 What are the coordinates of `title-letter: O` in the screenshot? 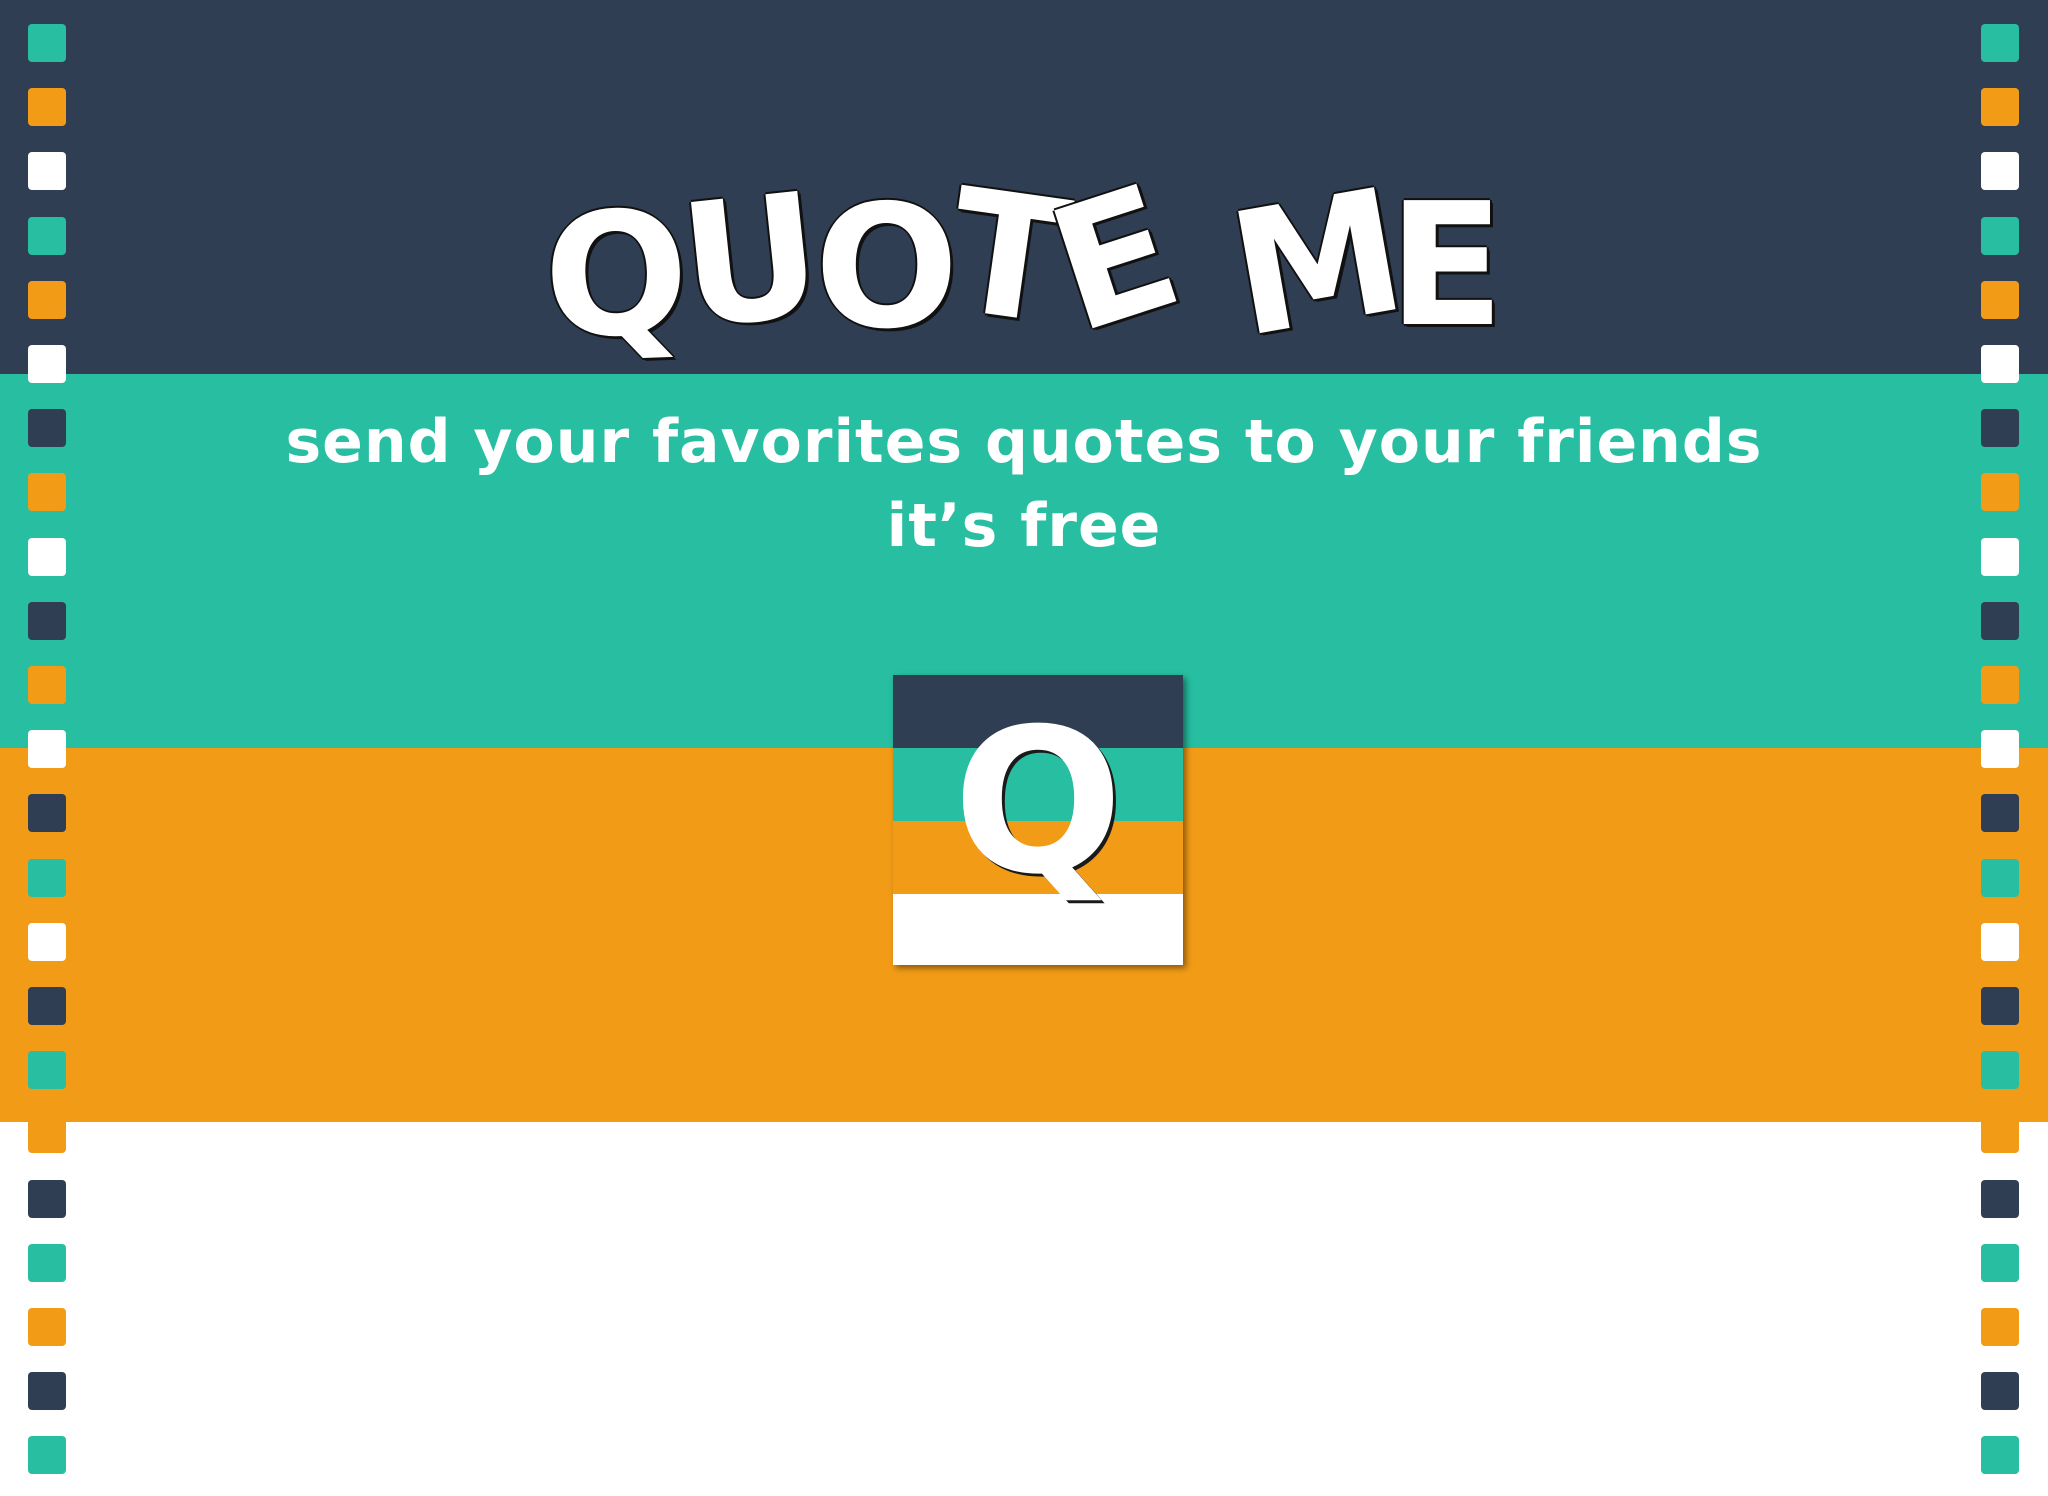 It's located at (886, 268).